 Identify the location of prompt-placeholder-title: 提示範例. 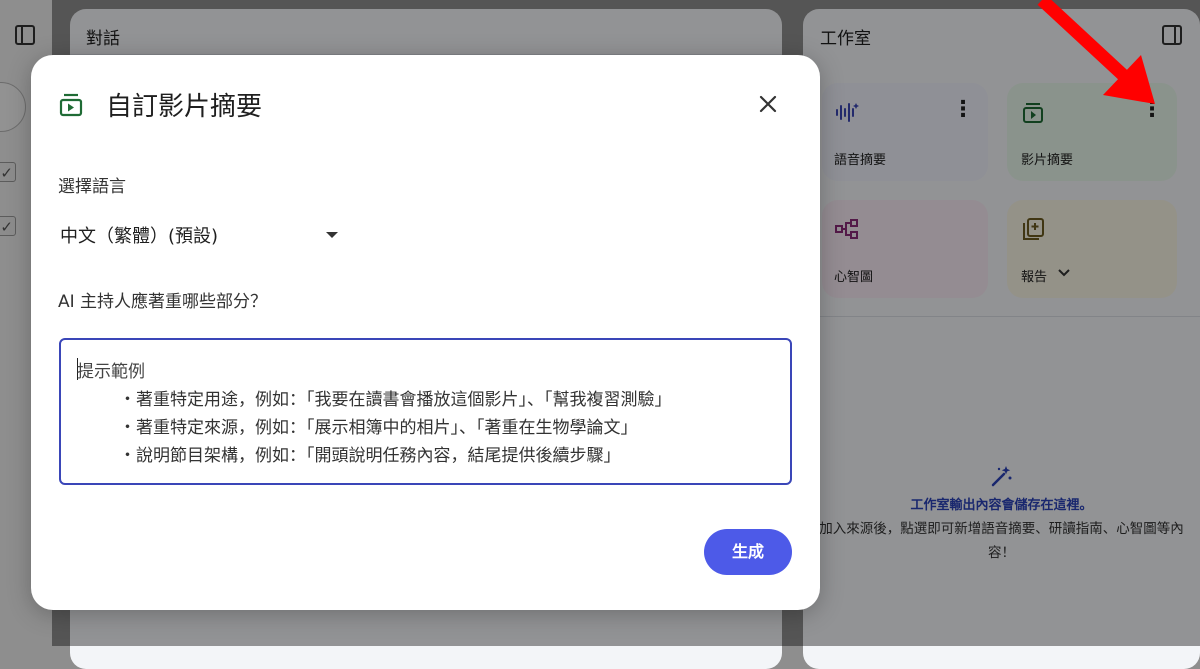
(111, 372).